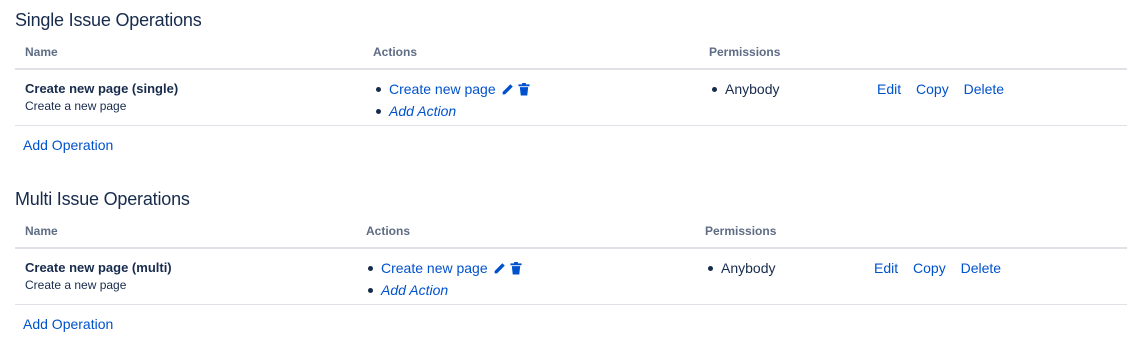 This screenshot has width=1142, height=348. Describe the element at coordinates (102, 199) in the screenshot. I see `section-title: Multi Issue Operations` at that location.